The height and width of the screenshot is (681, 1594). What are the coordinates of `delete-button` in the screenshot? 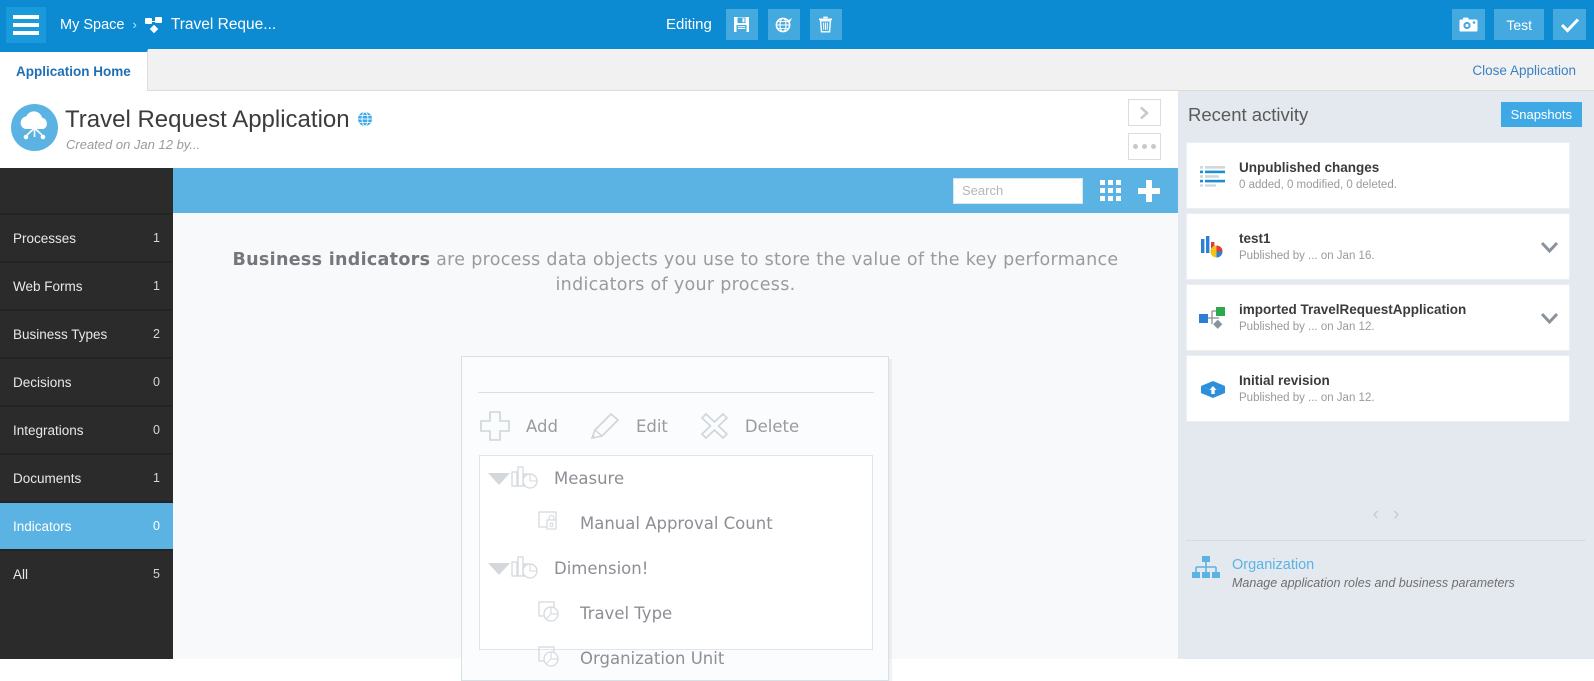 It's located at (826, 24).